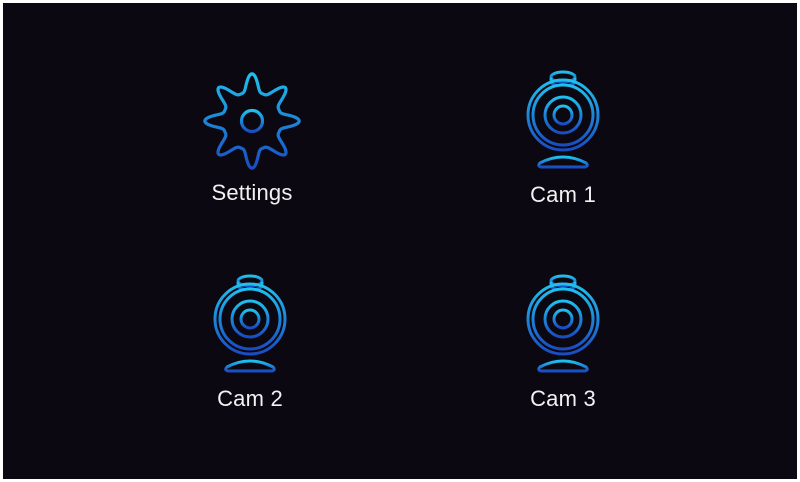  Describe the element at coordinates (563, 398) in the screenshot. I see `cam-3-label: Cam 3` at that location.